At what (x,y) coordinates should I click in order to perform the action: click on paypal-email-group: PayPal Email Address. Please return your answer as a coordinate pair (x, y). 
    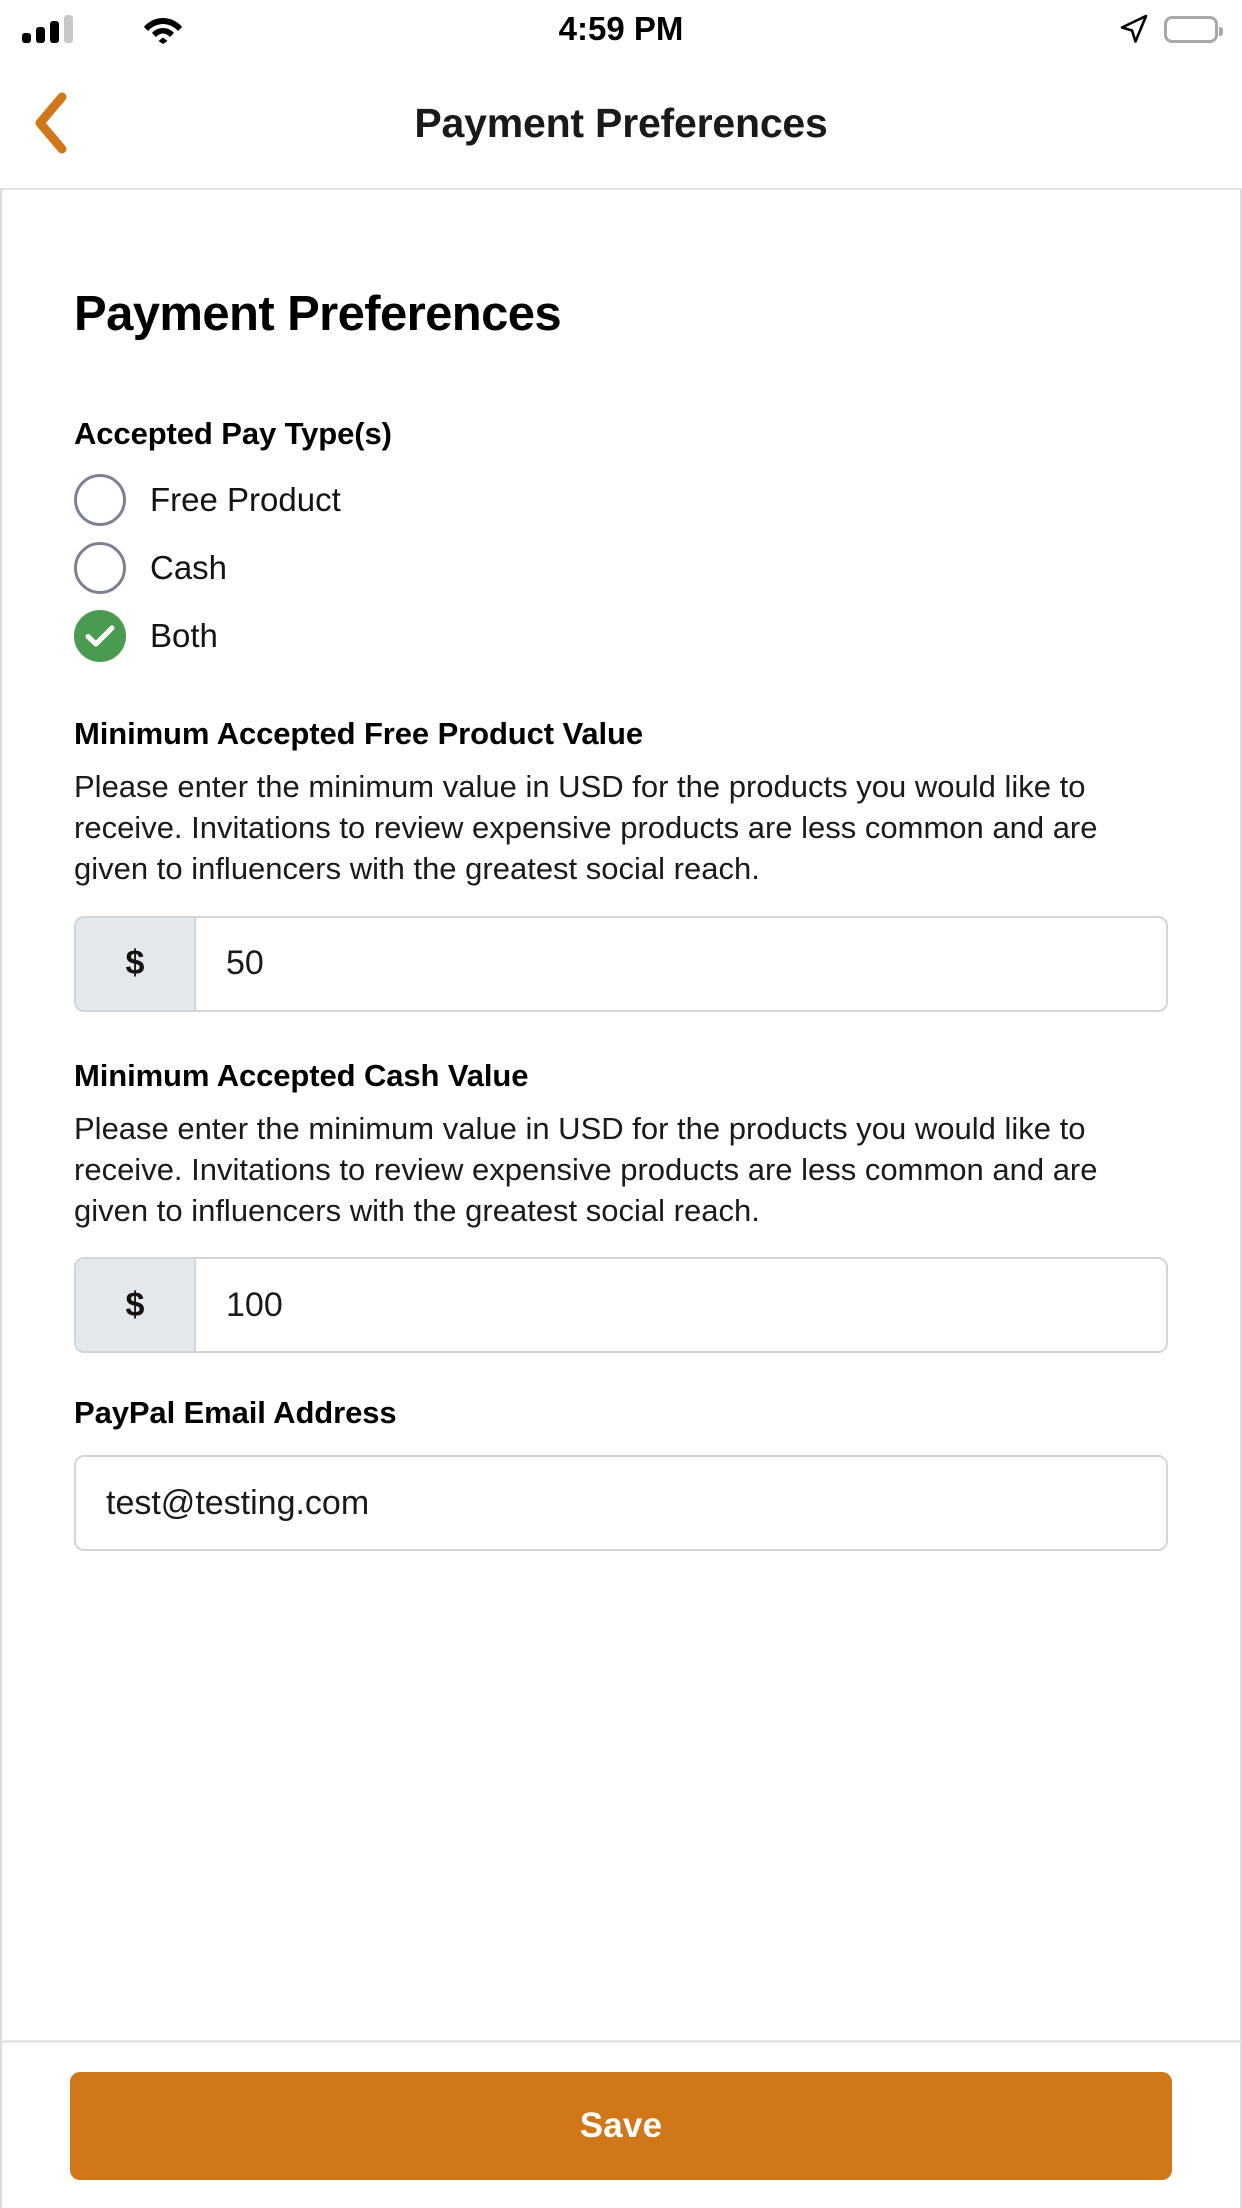
    Looking at the image, I should click on (621, 1473).